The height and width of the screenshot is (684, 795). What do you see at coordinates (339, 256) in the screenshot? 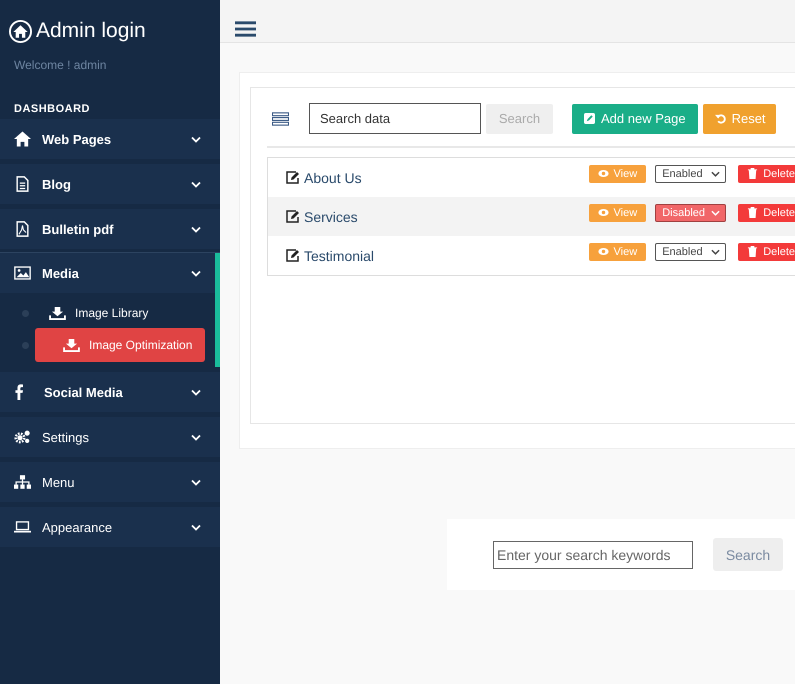
I see `page-title-link: Testimonial` at bounding box center [339, 256].